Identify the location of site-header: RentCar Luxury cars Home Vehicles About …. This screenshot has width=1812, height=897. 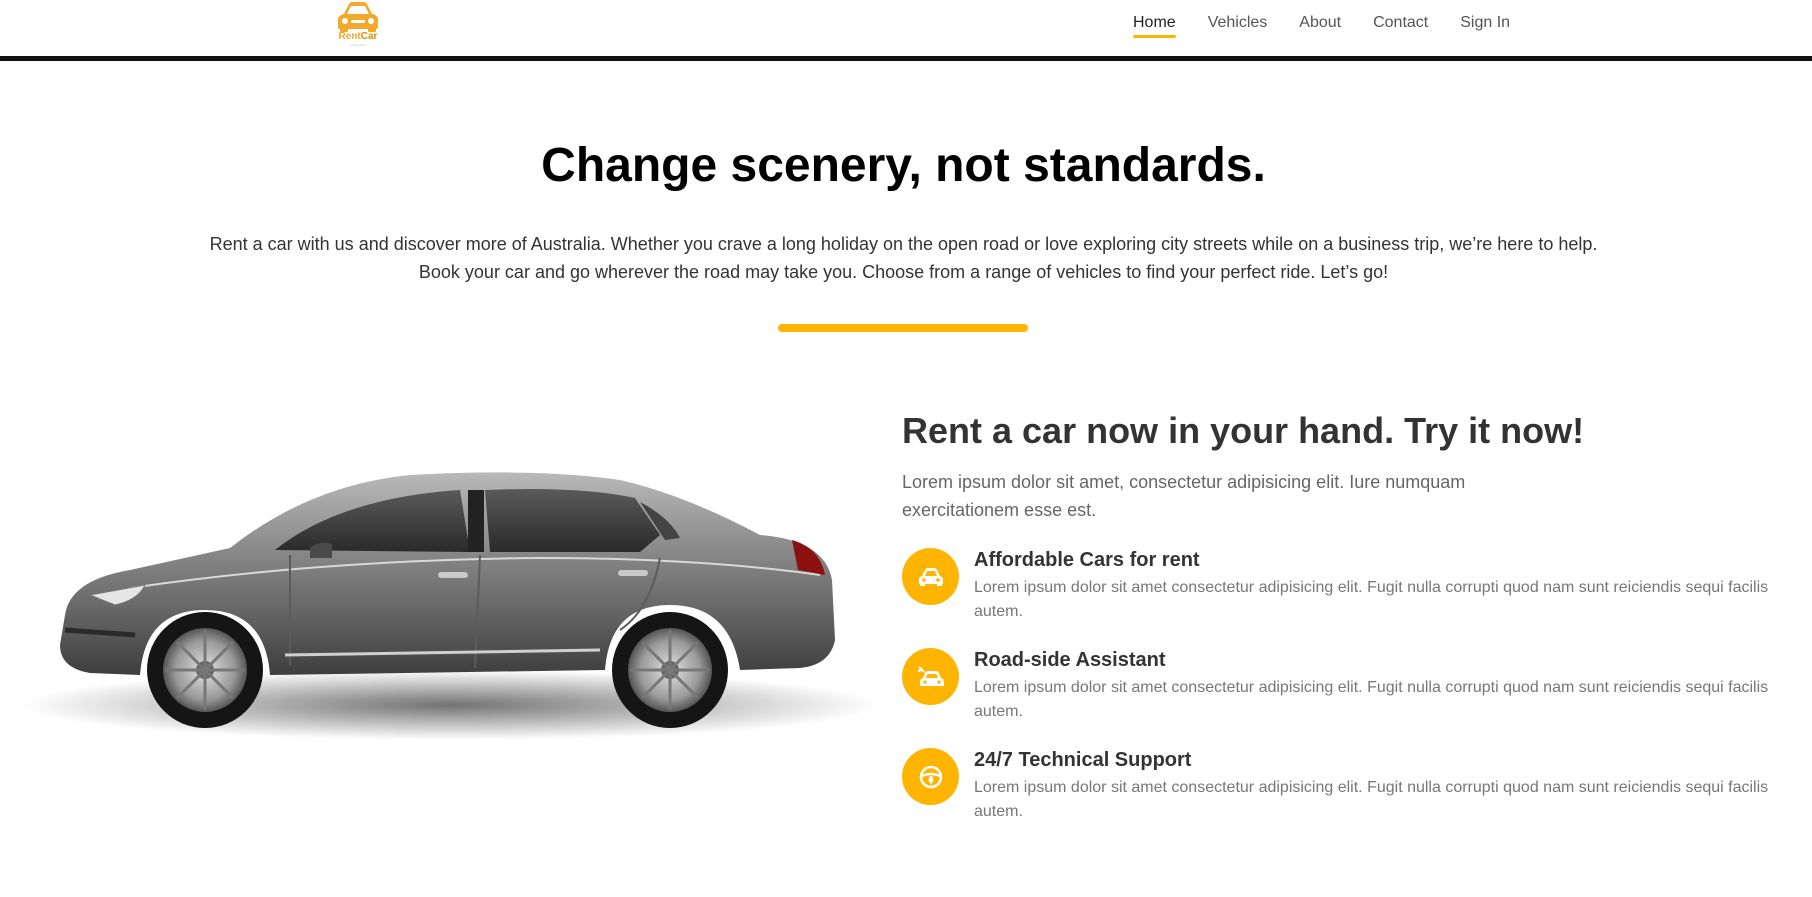
(906, 30).